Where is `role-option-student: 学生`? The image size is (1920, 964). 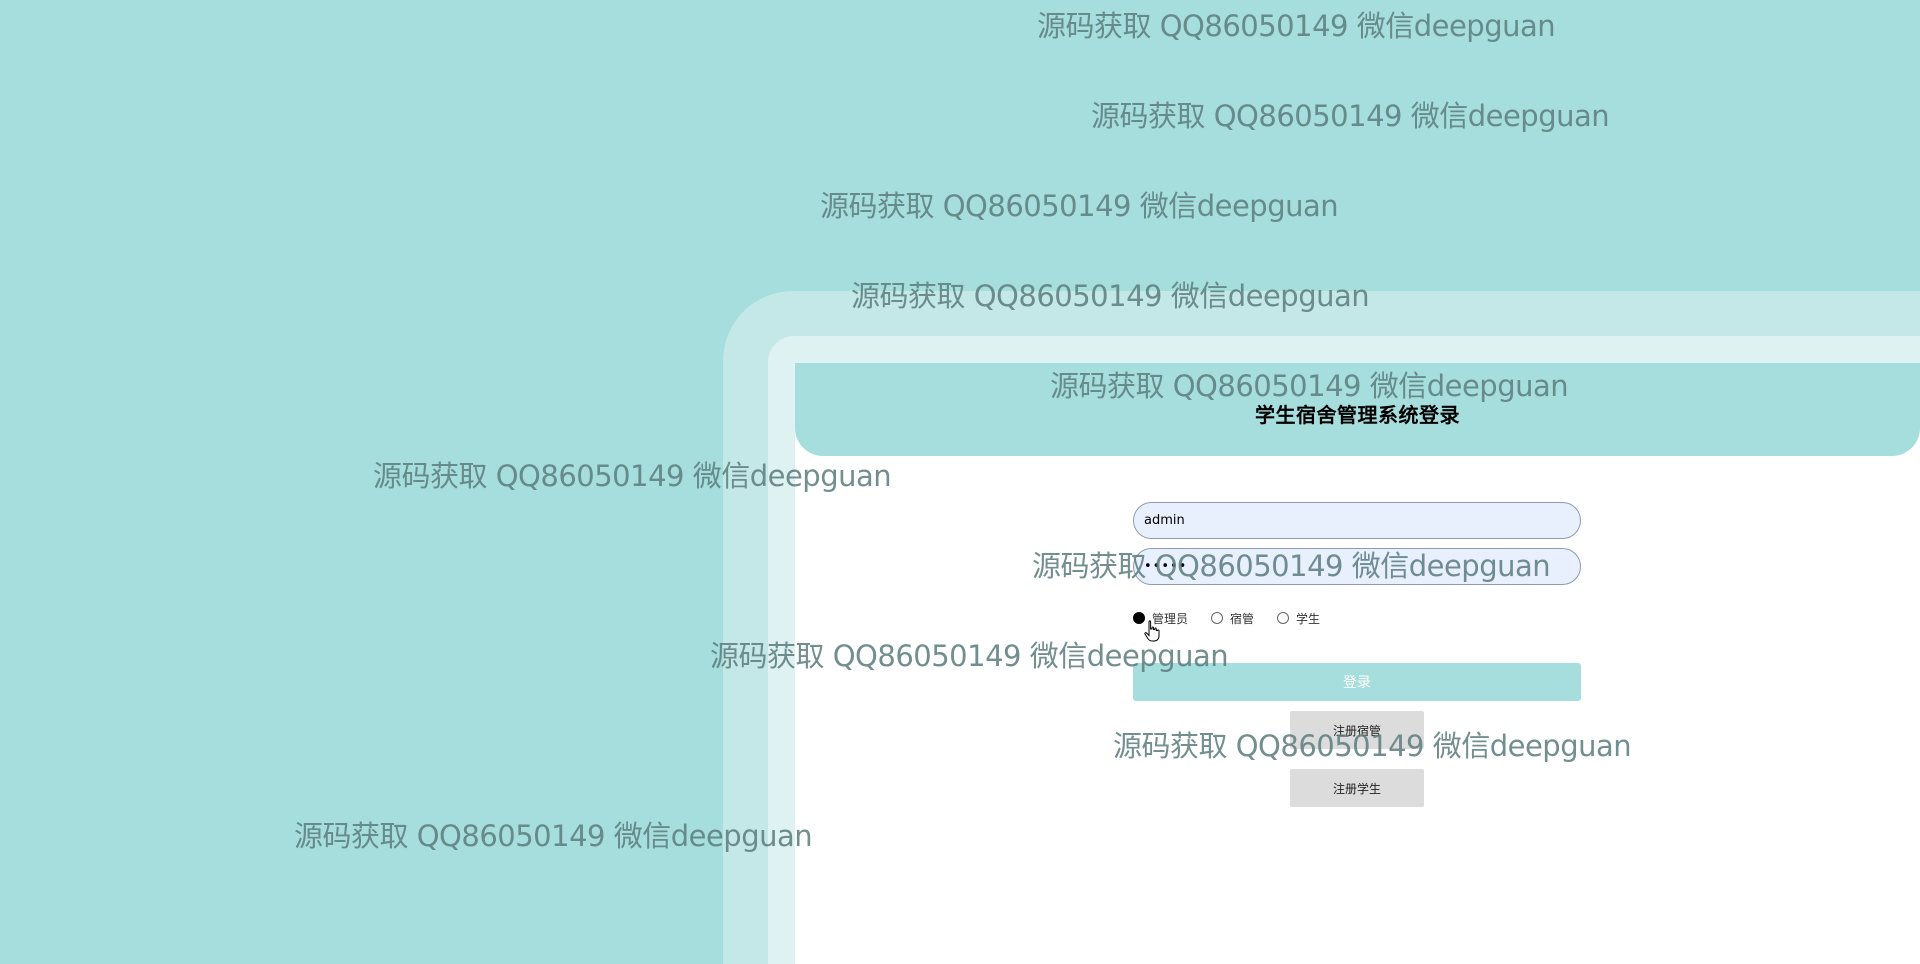
role-option-student: 学生 is located at coordinates (1298, 618).